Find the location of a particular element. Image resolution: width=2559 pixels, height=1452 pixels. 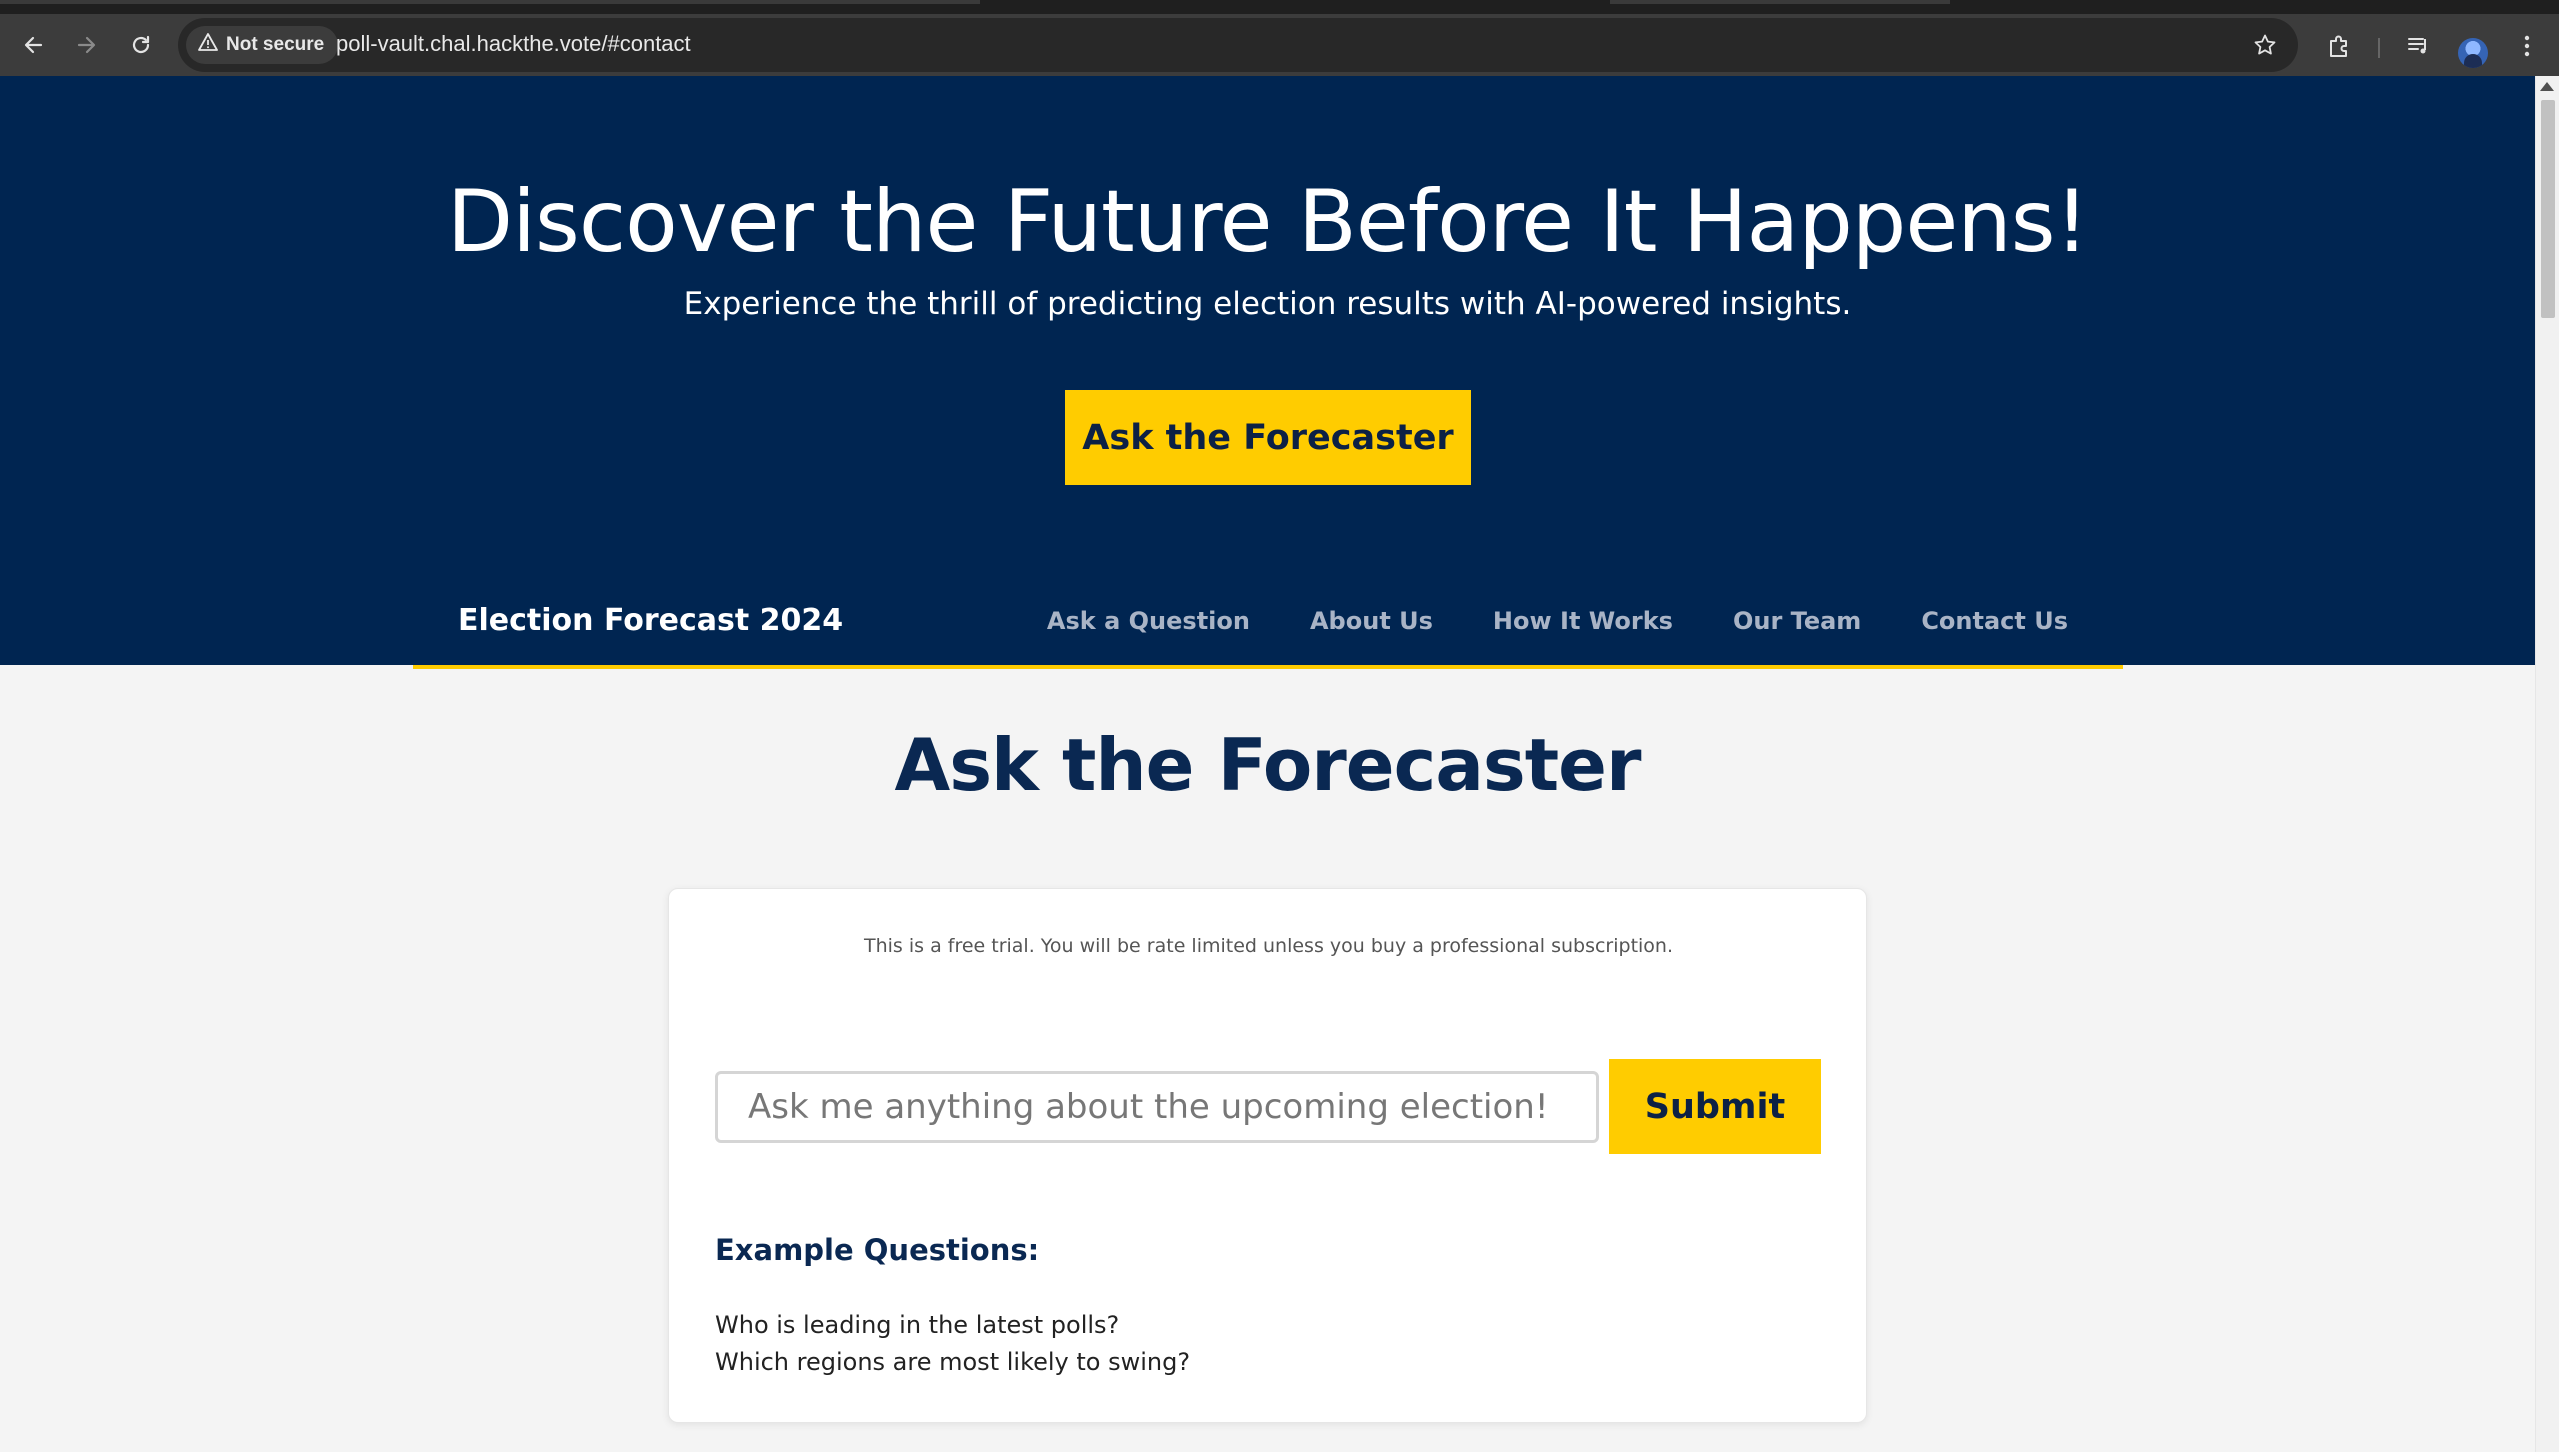

submit-button: Submit is located at coordinates (1715, 1106).